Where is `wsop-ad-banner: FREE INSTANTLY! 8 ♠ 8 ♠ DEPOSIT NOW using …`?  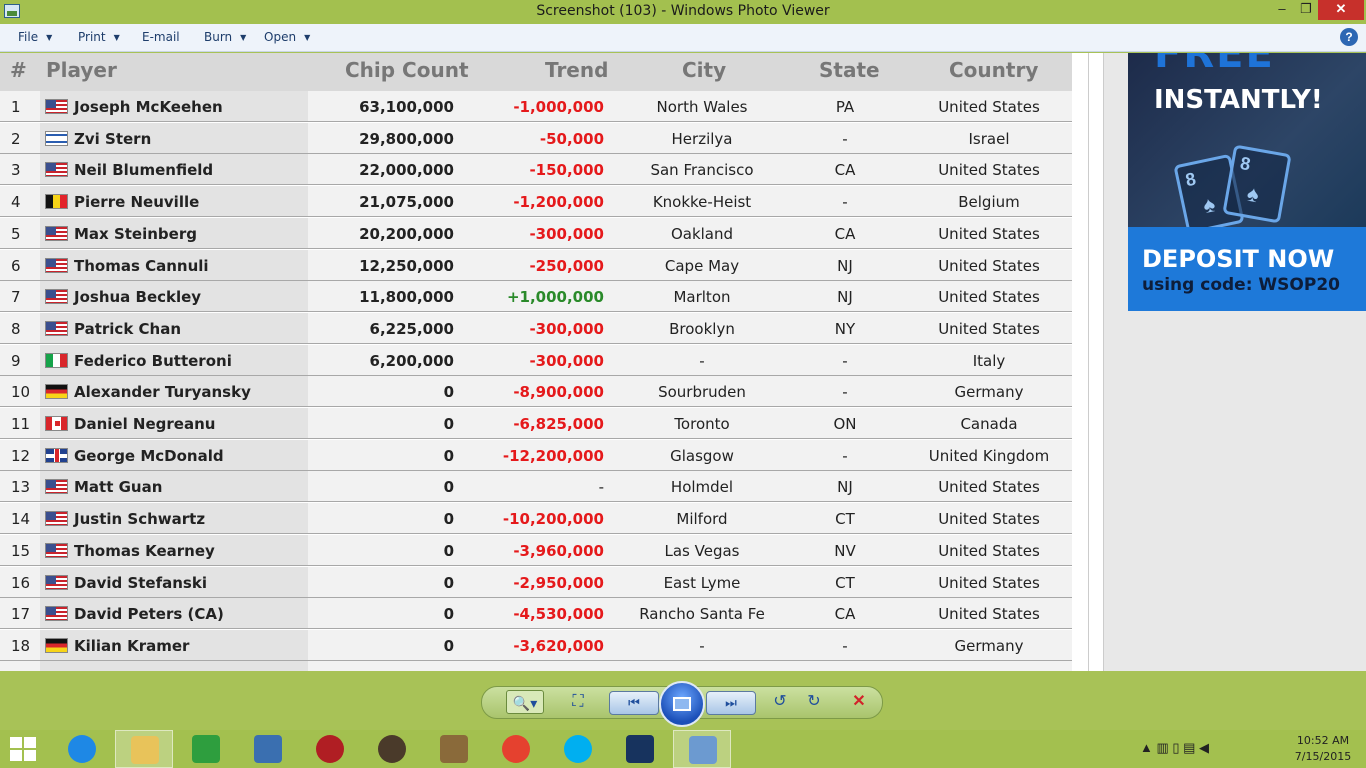
wsop-ad-banner: FREE INSTANTLY! 8 ♠ 8 ♠ DEPOSIT NOW using … is located at coordinates (1247, 182).